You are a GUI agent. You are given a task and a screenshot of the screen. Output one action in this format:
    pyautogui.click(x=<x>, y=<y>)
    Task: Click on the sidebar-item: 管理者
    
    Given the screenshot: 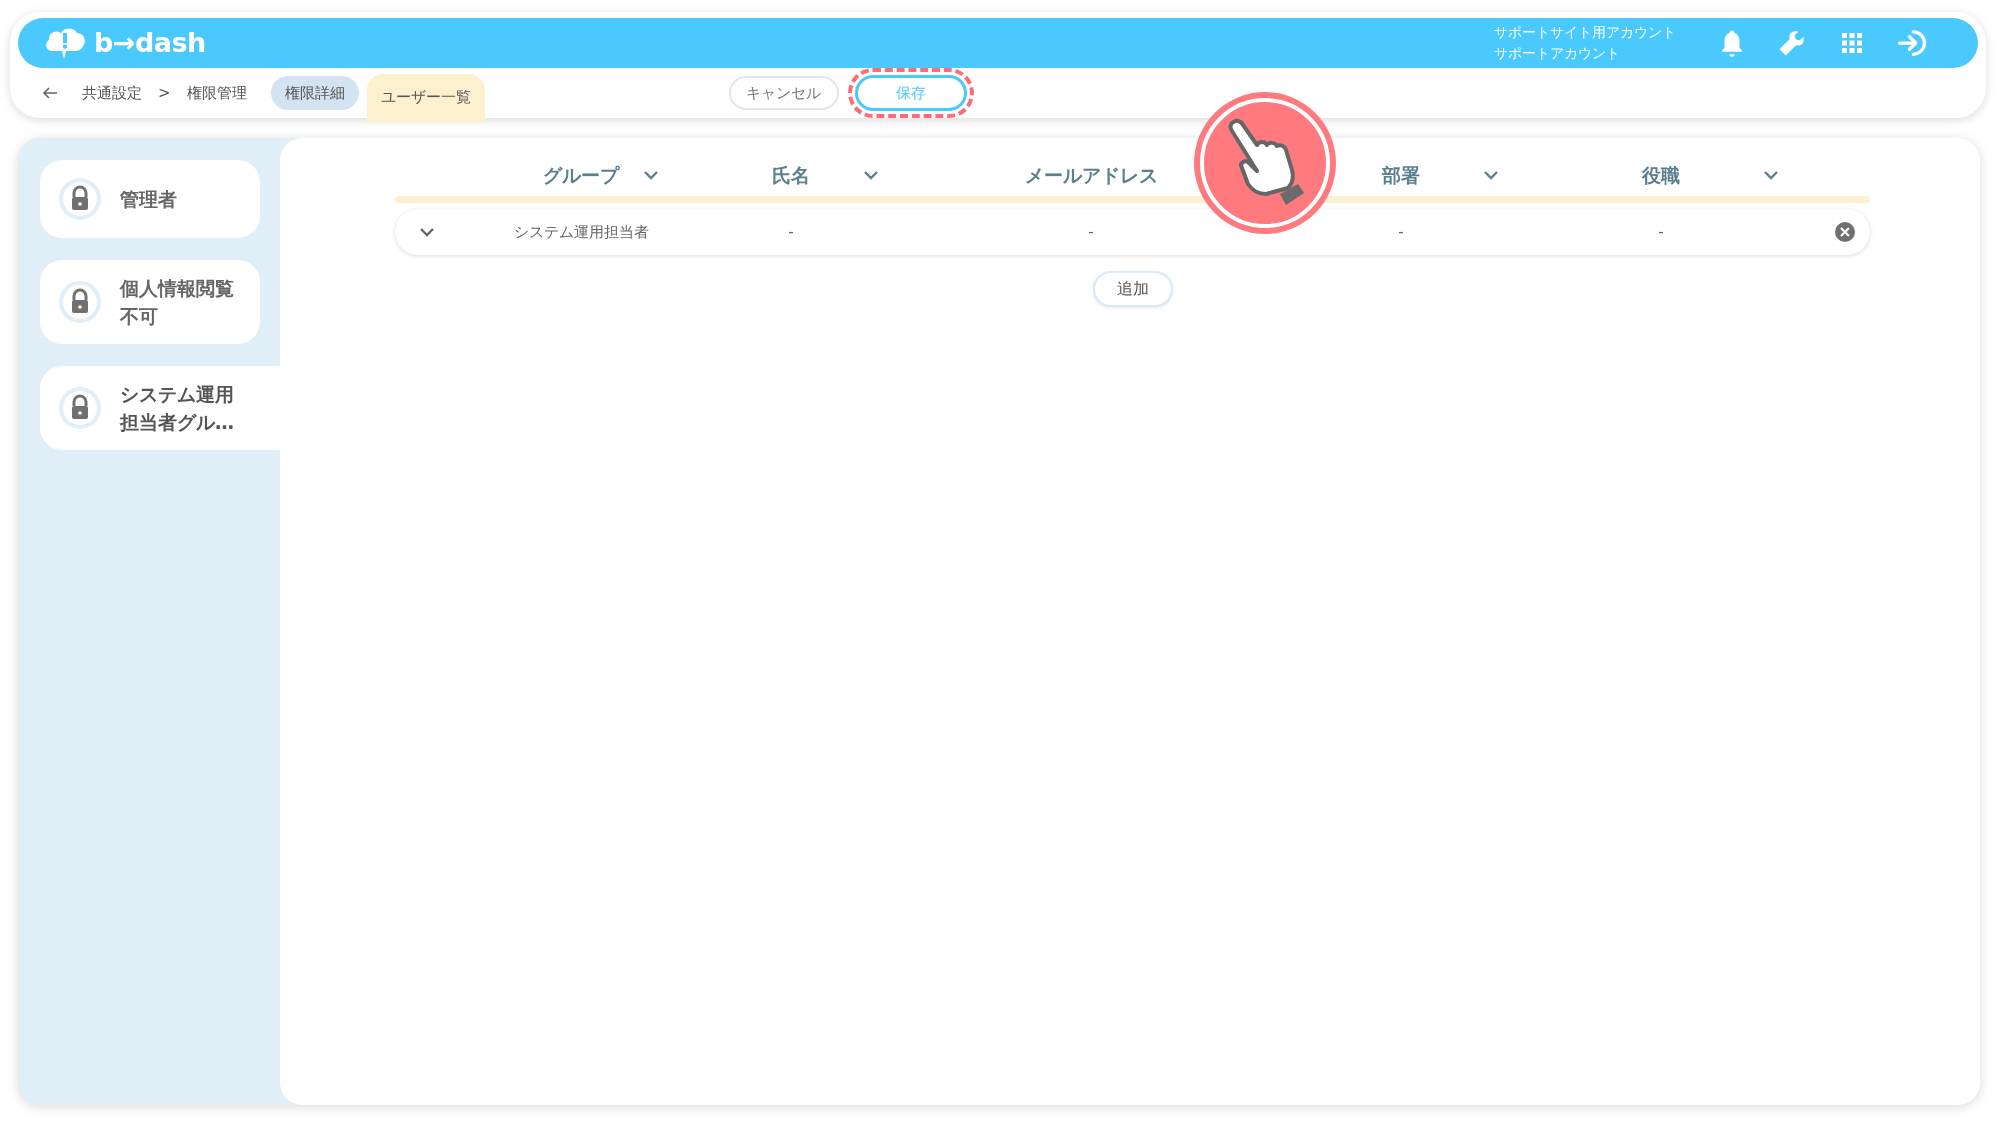 What is the action you would take?
    pyautogui.click(x=150, y=199)
    